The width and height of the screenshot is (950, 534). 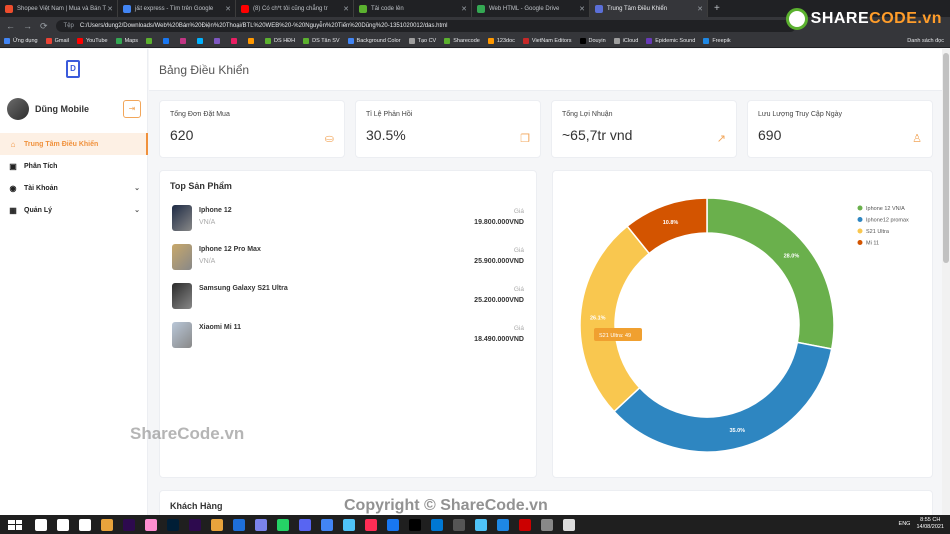 I want to click on new-tab-button: +, so click(x=717, y=8).